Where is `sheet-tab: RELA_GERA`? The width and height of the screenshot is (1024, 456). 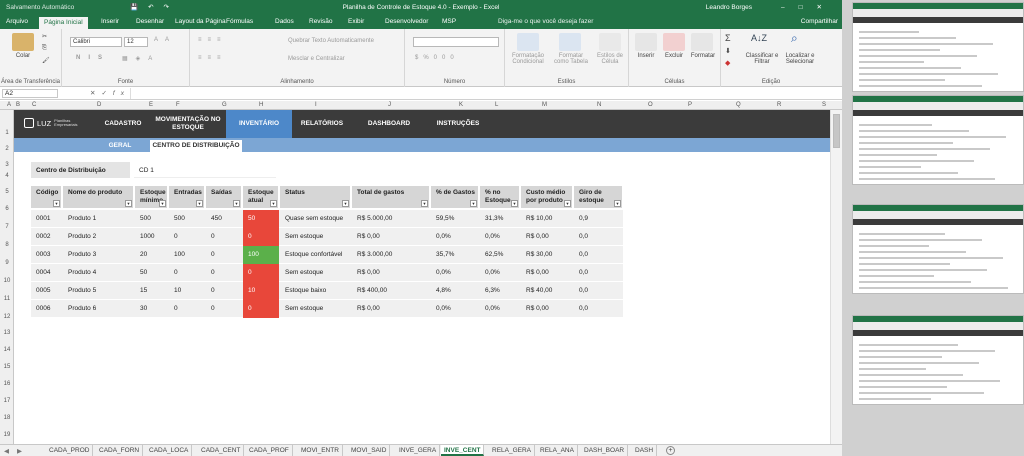 sheet-tab: RELA_GERA is located at coordinates (512, 450).